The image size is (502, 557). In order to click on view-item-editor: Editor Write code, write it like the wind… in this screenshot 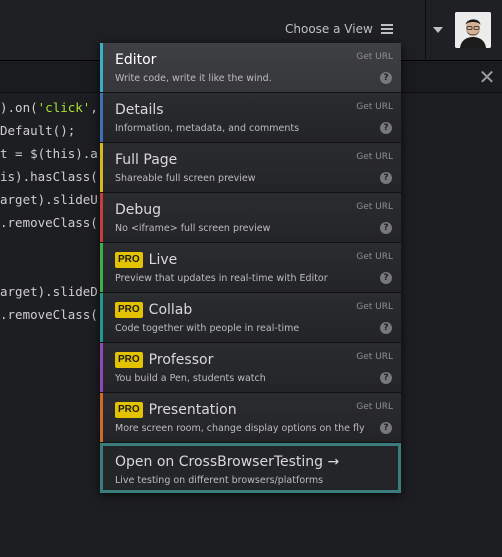, I will do `click(250, 68)`.